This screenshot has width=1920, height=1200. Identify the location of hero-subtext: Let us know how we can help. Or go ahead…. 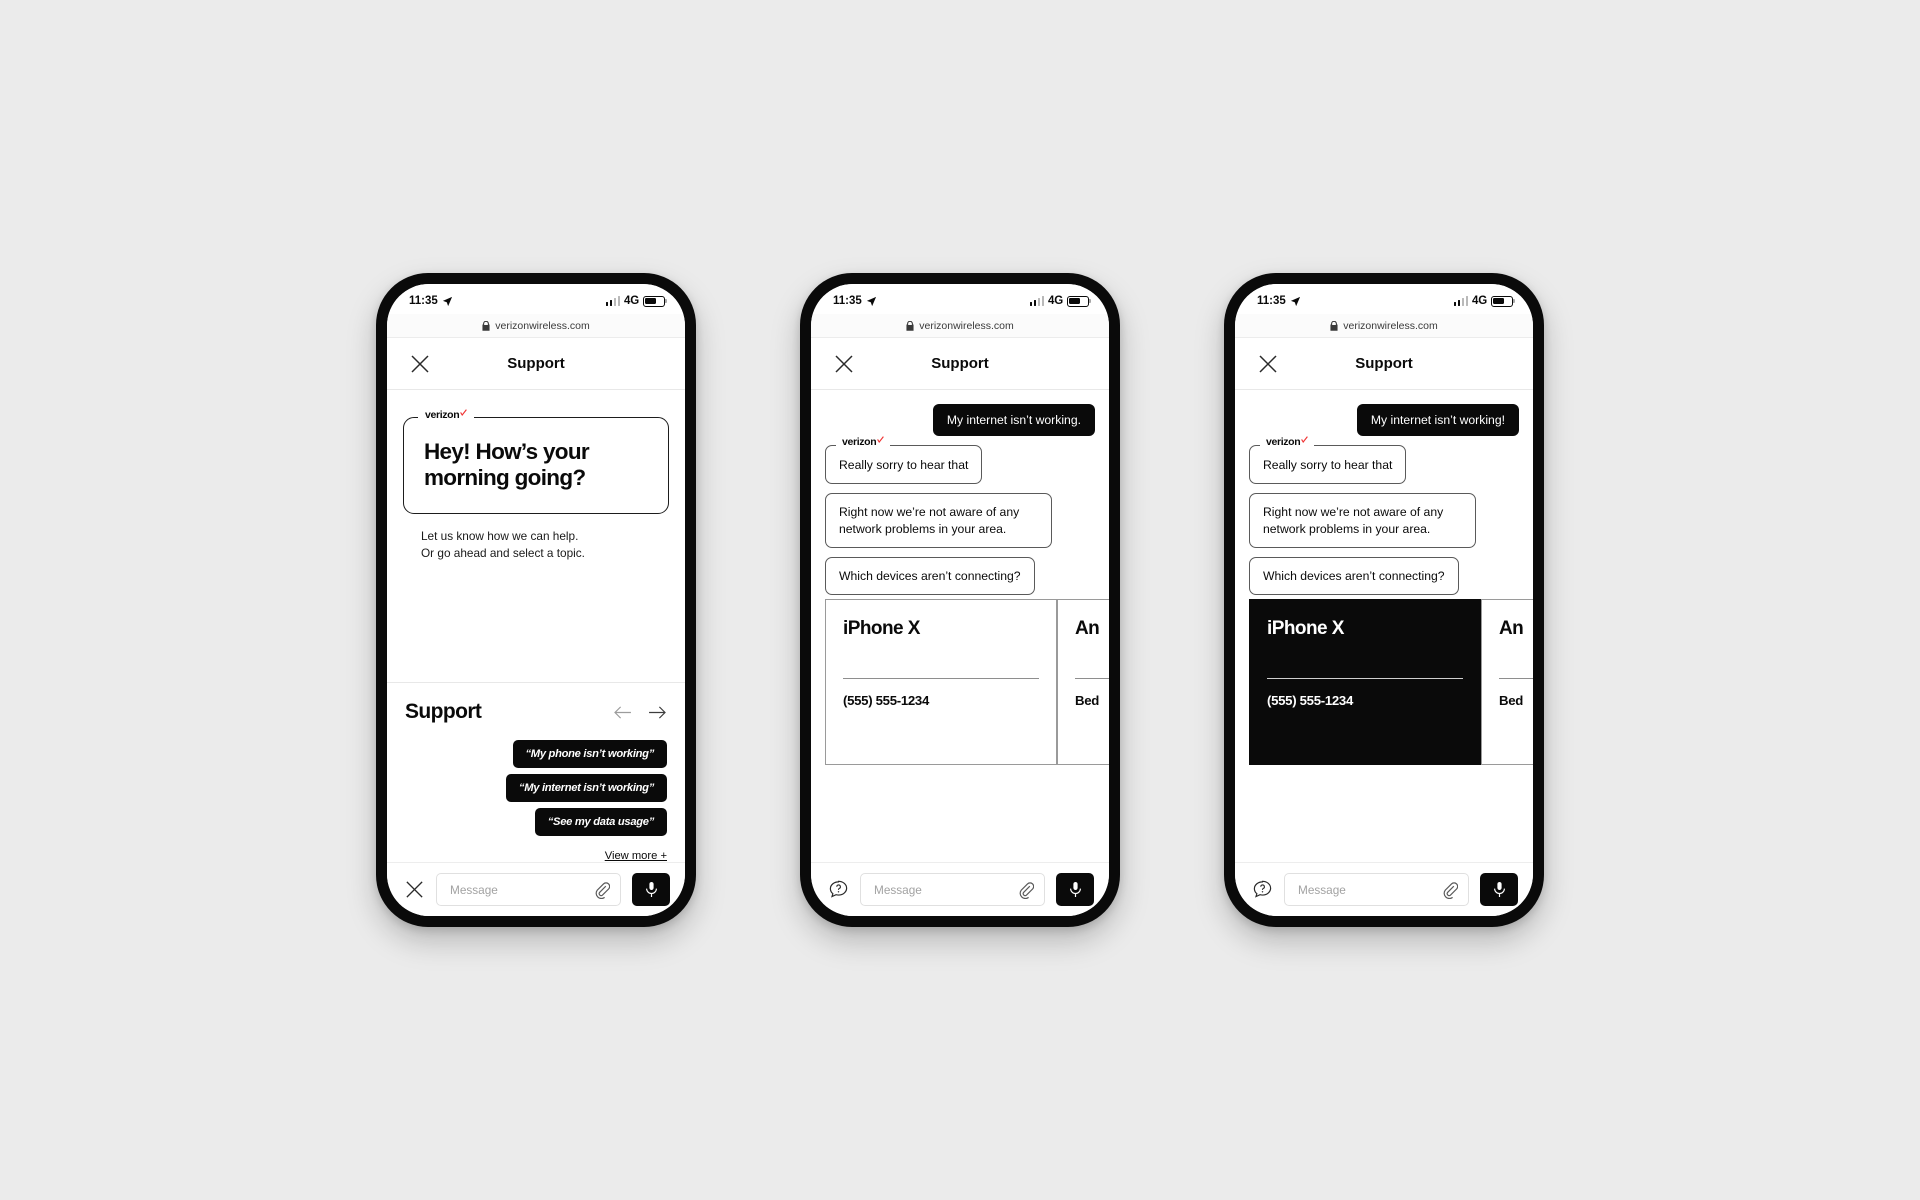
(503, 545).